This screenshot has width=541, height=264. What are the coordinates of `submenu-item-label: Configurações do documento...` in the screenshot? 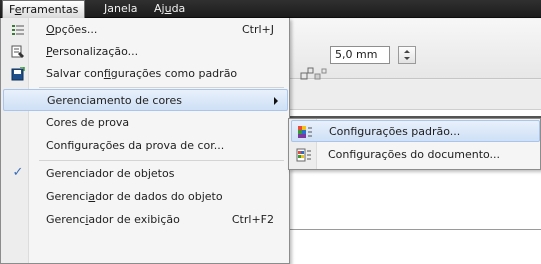 It's located at (414, 154).